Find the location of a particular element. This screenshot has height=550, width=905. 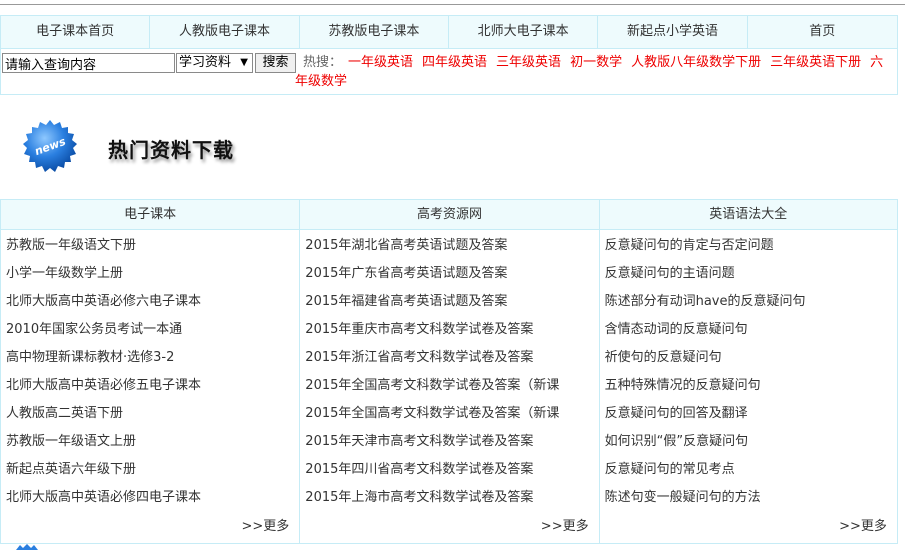

hot-link: 三年级英语下册 is located at coordinates (815, 62).